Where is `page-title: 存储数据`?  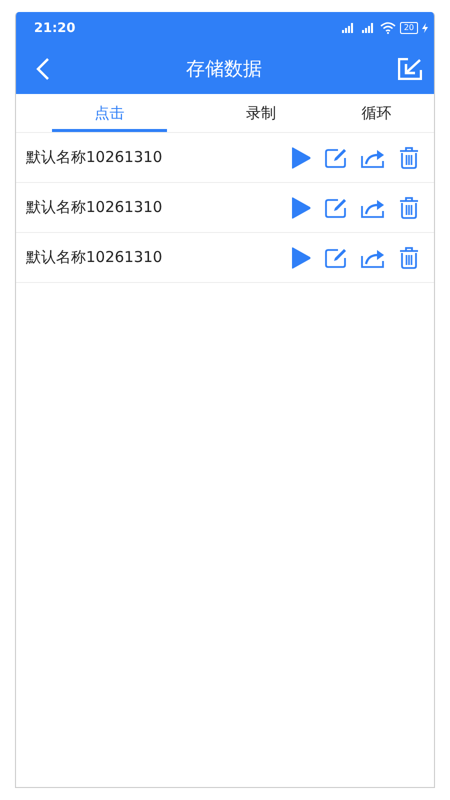
page-title: 存储数据 is located at coordinates (224, 69).